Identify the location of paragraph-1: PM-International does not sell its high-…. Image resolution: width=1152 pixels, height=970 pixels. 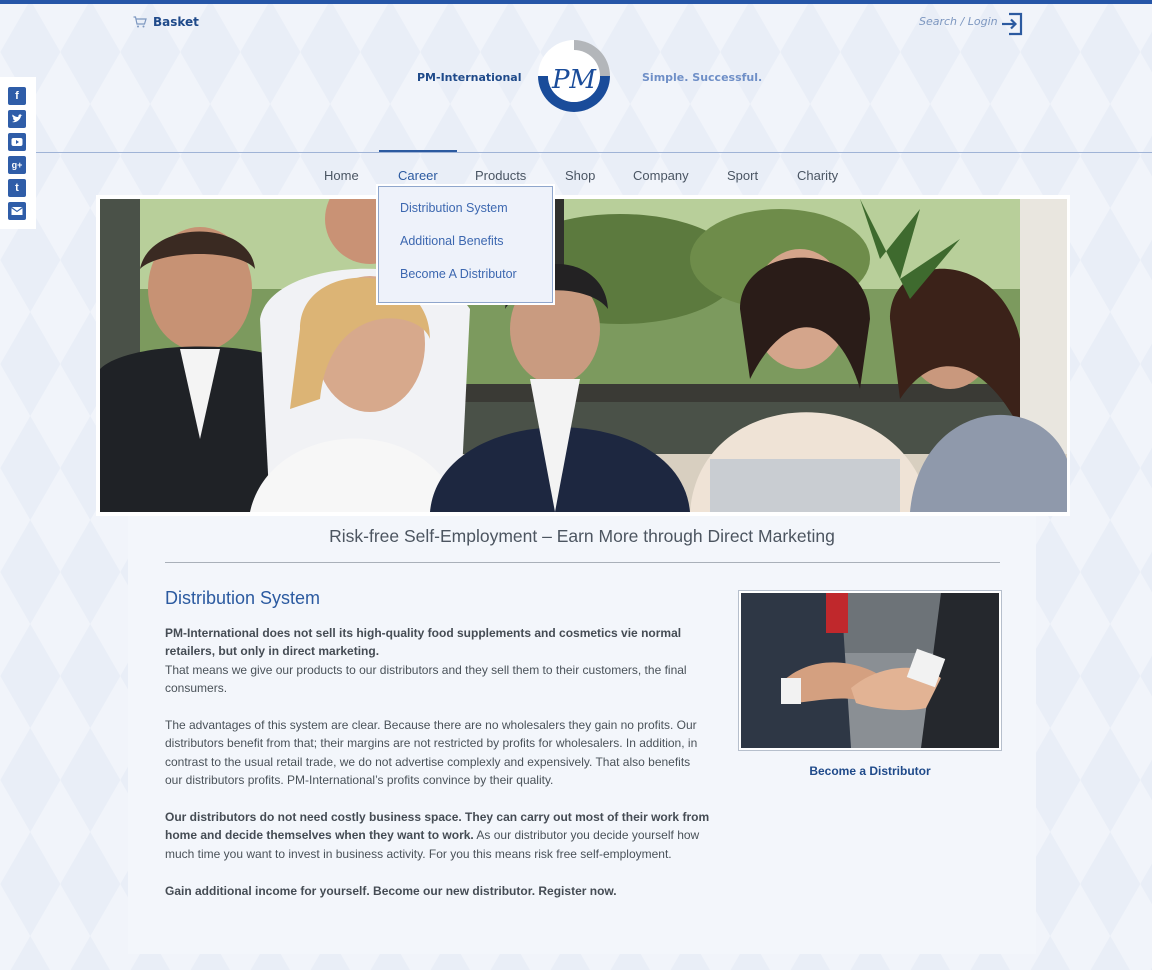
(437, 661).